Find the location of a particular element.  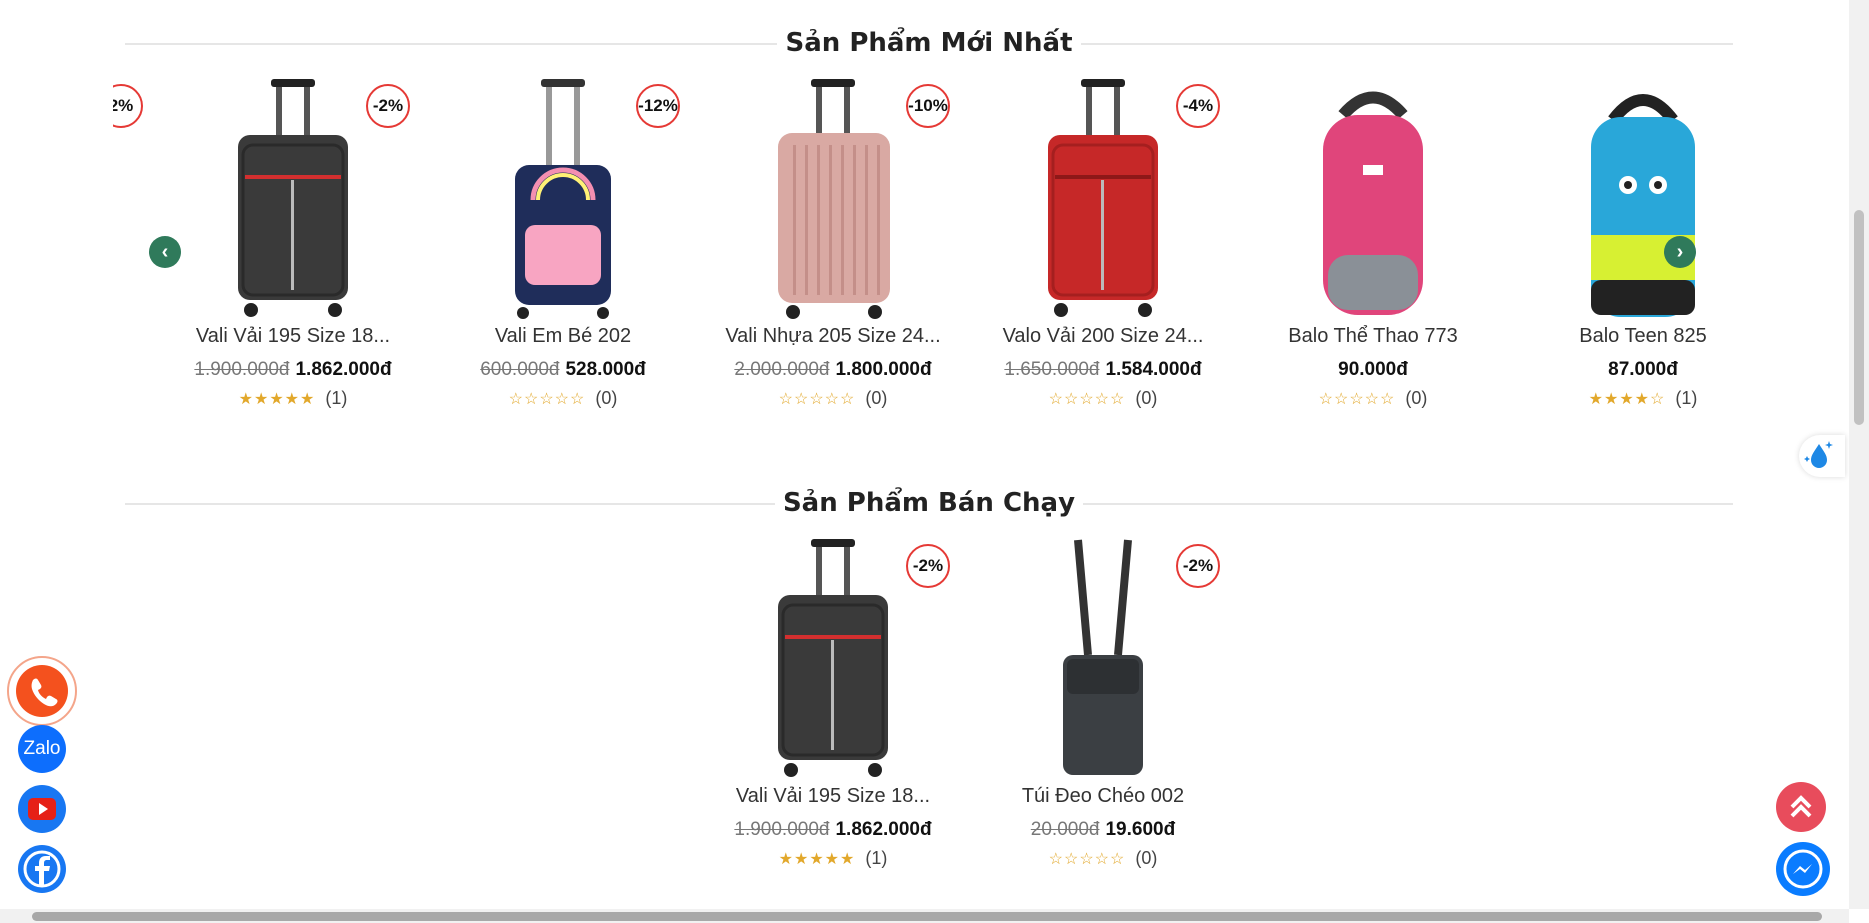

product-rating: ★★★★☆ (1) is located at coordinates (1621, 398).